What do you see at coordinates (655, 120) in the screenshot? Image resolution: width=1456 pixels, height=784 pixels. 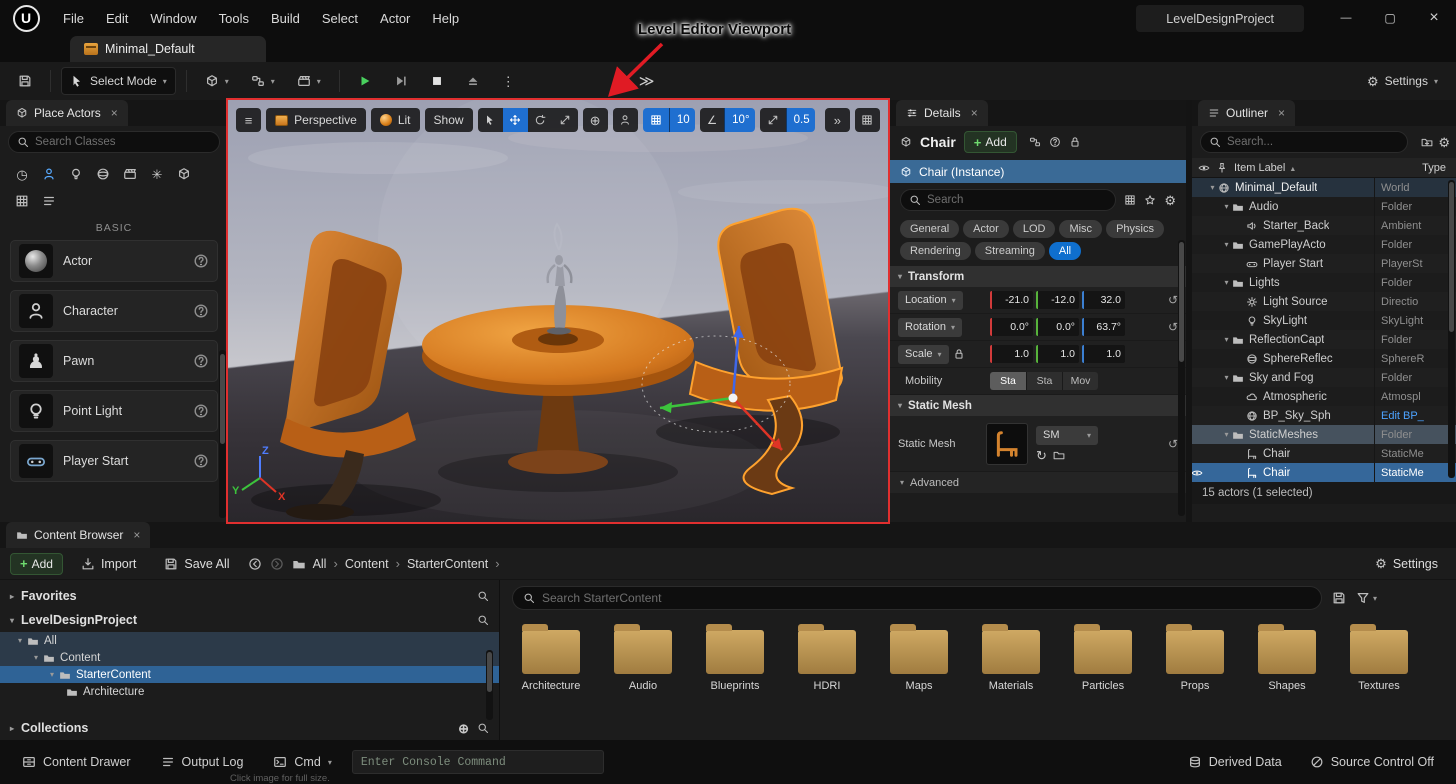 I see `grid-snap-icon` at bounding box center [655, 120].